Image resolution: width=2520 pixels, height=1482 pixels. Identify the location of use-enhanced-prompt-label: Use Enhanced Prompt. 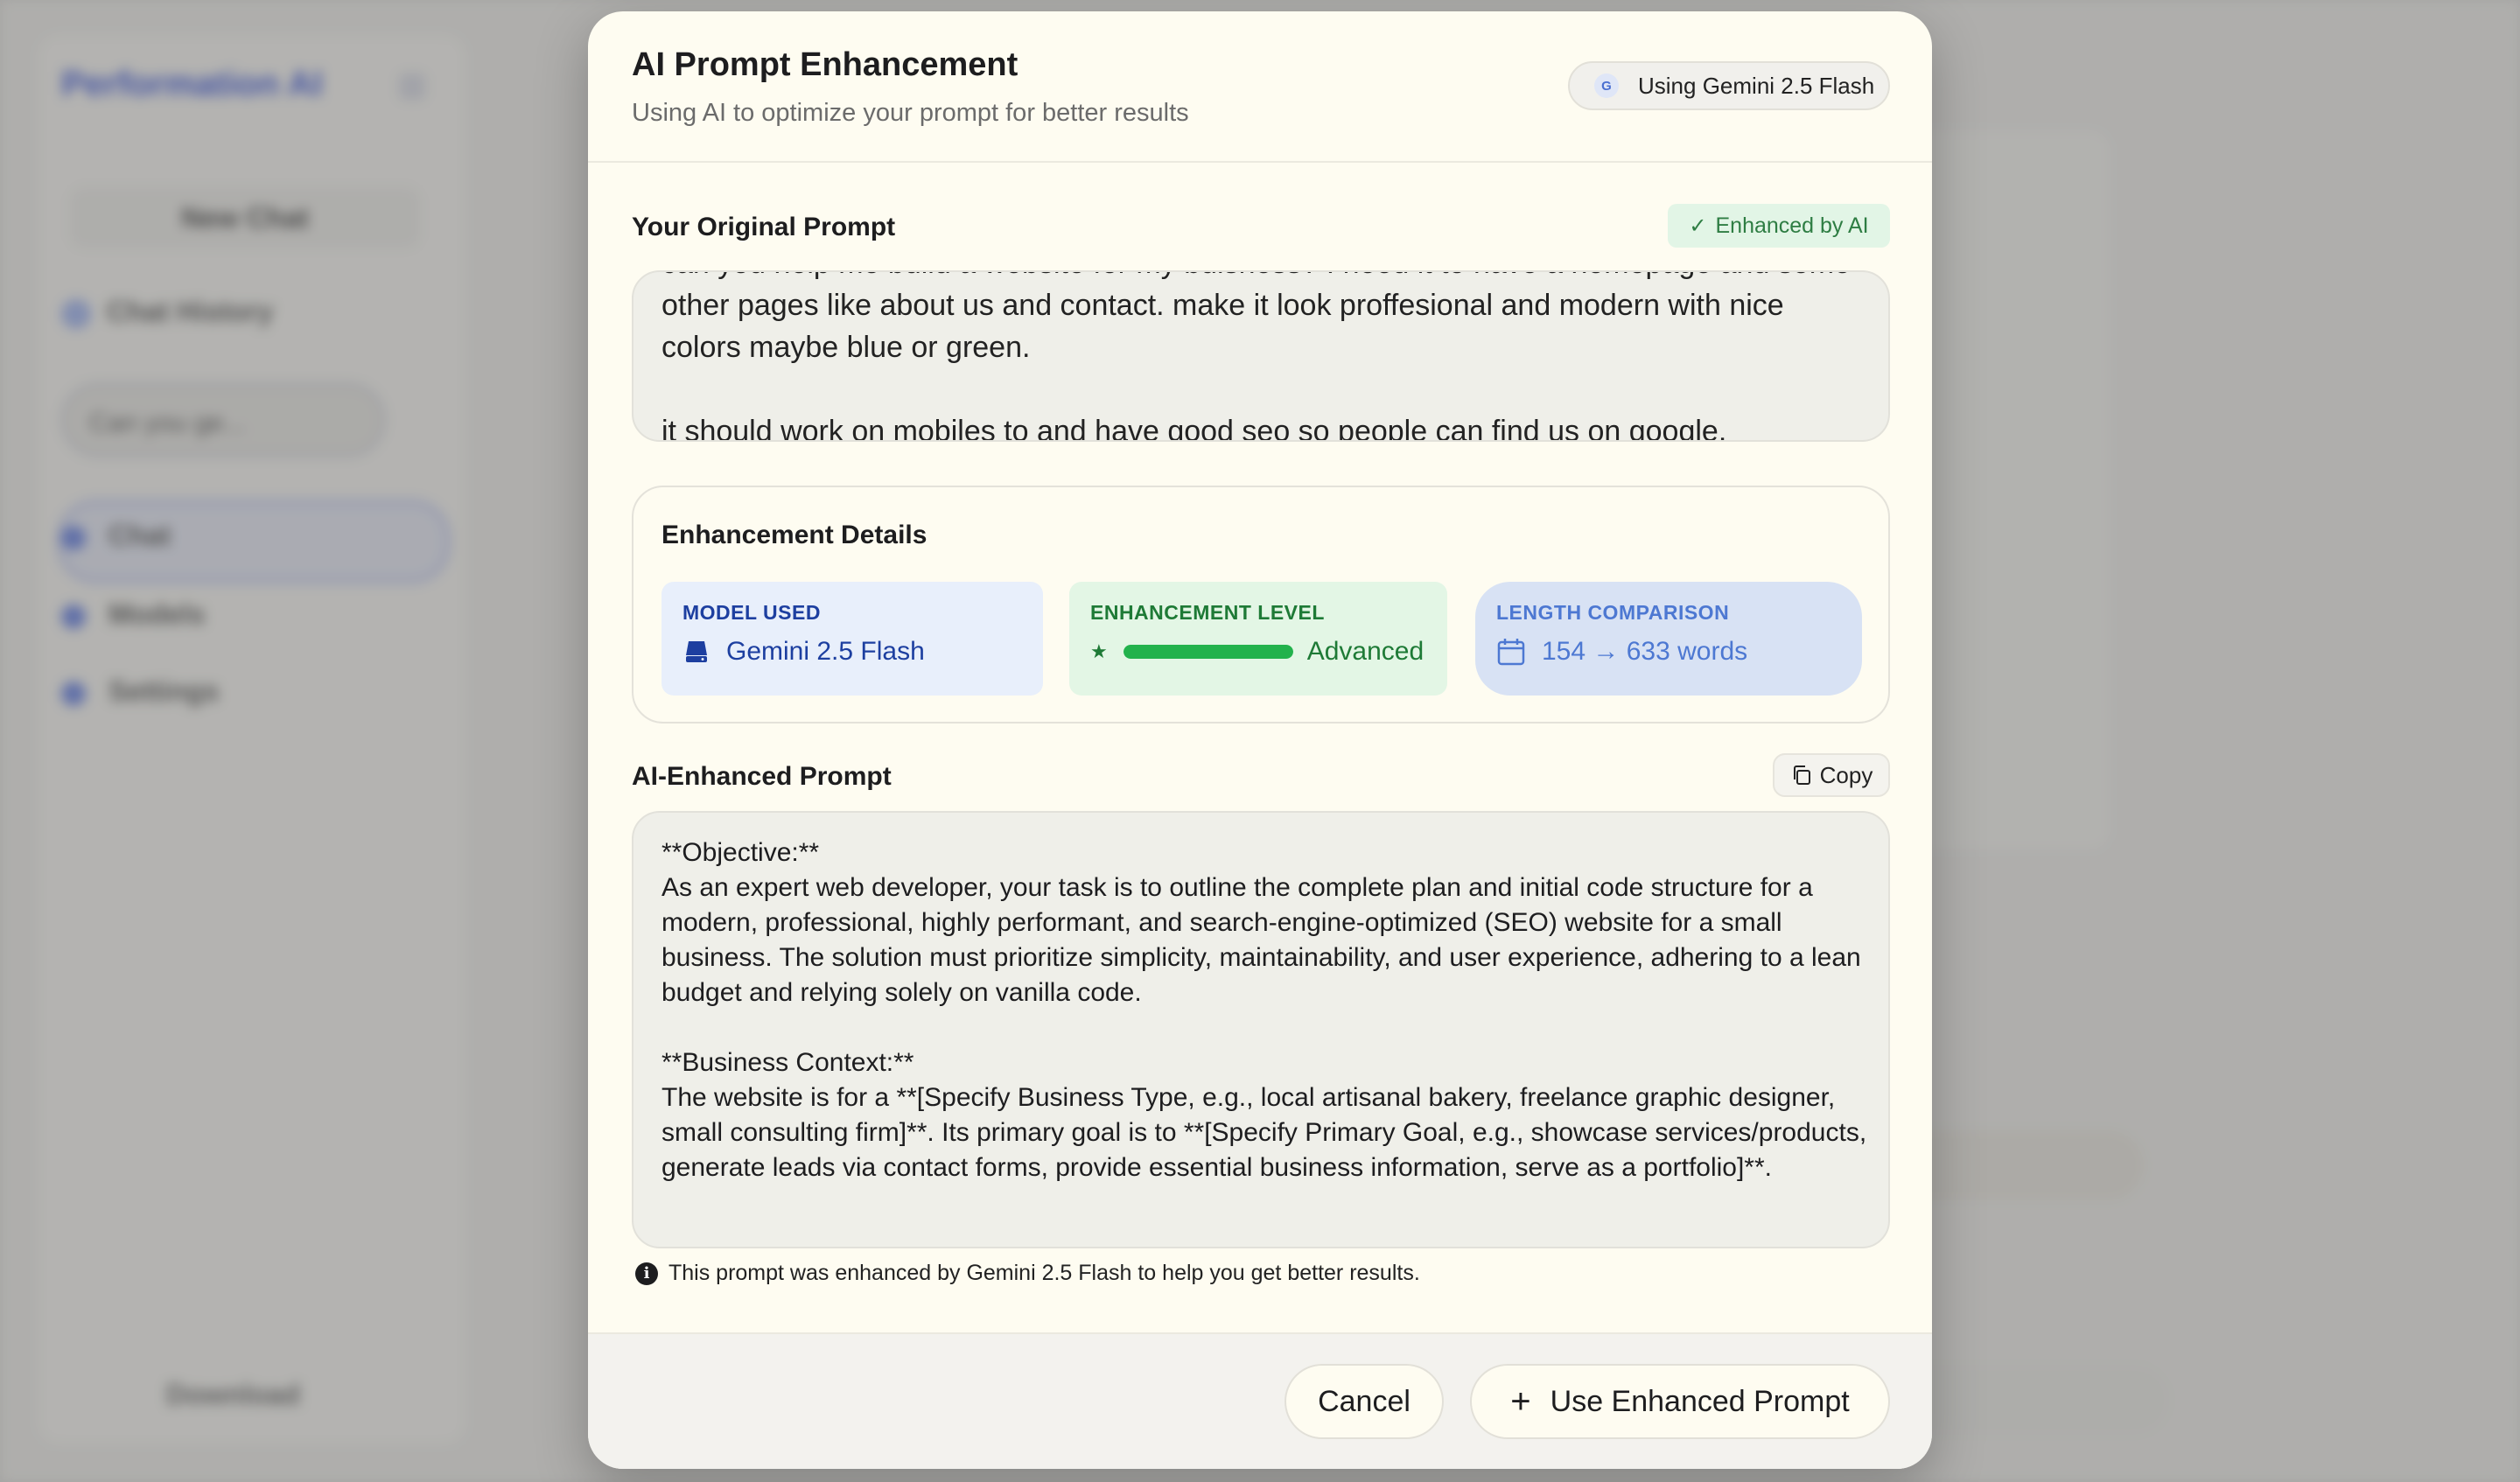
(1700, 1401).